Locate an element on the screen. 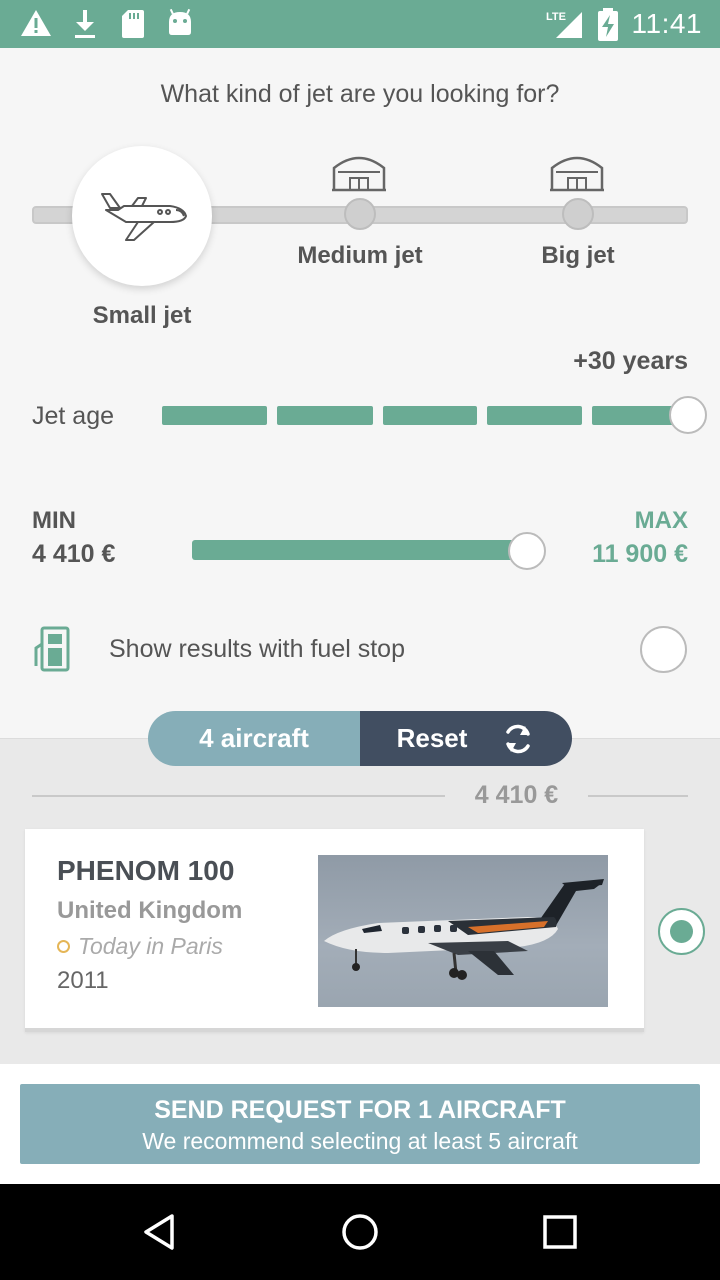 Image resolution: width=720 pixels, height=1280 pixels. aircraft-select-radio-dot is located at coordinates (681, 931).